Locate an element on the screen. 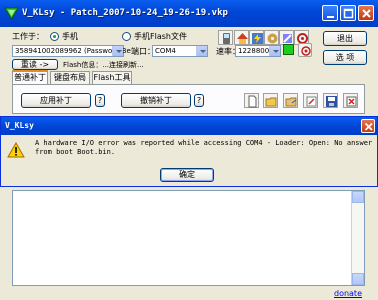 This screenshot has height=300, width=378. options-button: 选 项 is located at coordinates (345, 57).